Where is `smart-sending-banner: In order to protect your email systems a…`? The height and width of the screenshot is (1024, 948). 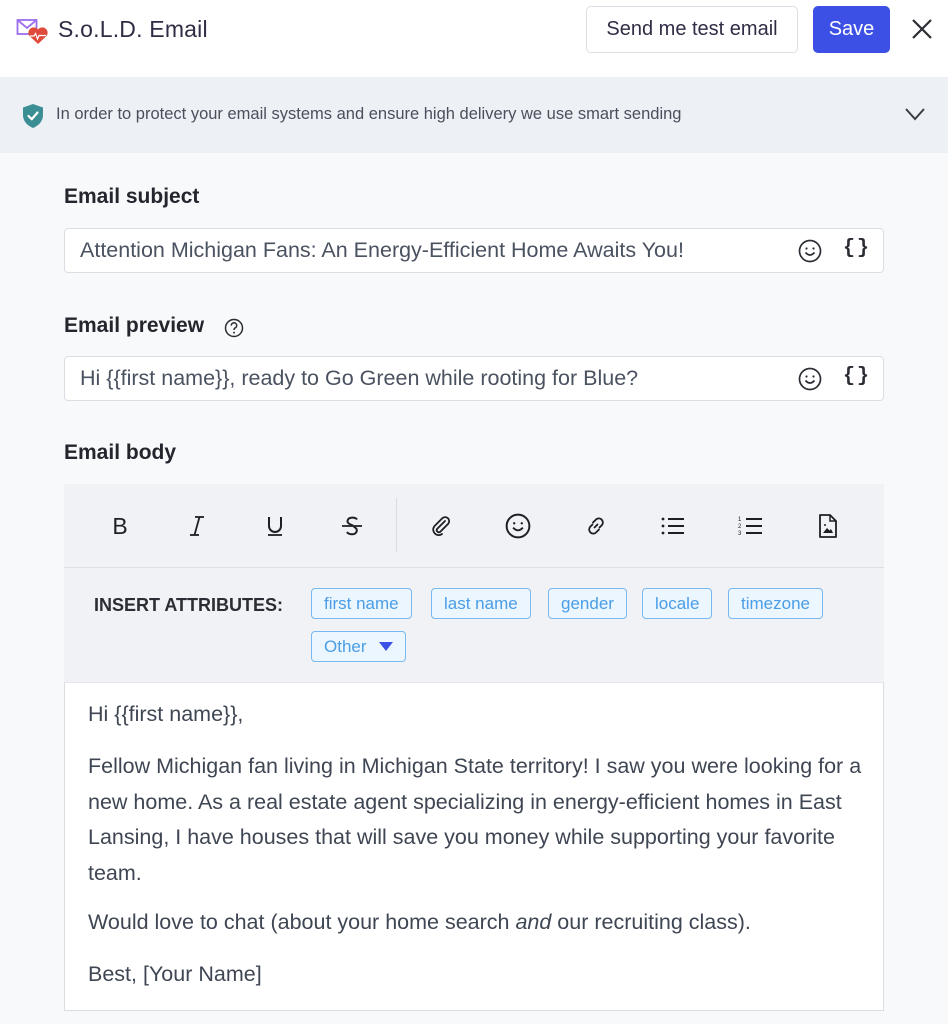 smart-sending-banner: In order to protect your email systems a… is located at coordinates (474, 115).